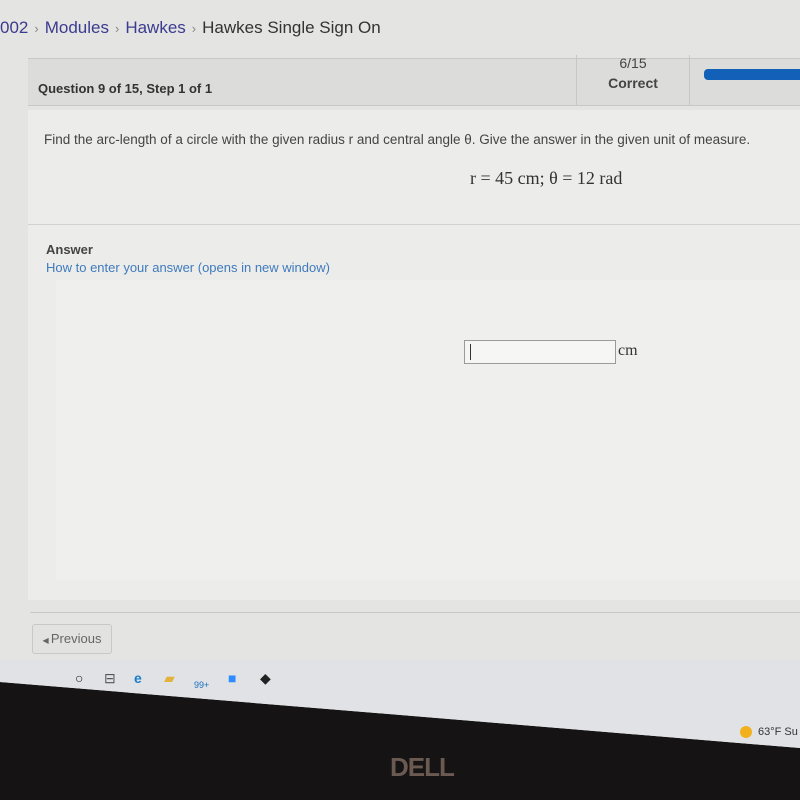 The image size is (800, 800). Describe the element at coordinates (77, 27) in the screenshot. I see `breadcrumb-modules: Modules` at that location.